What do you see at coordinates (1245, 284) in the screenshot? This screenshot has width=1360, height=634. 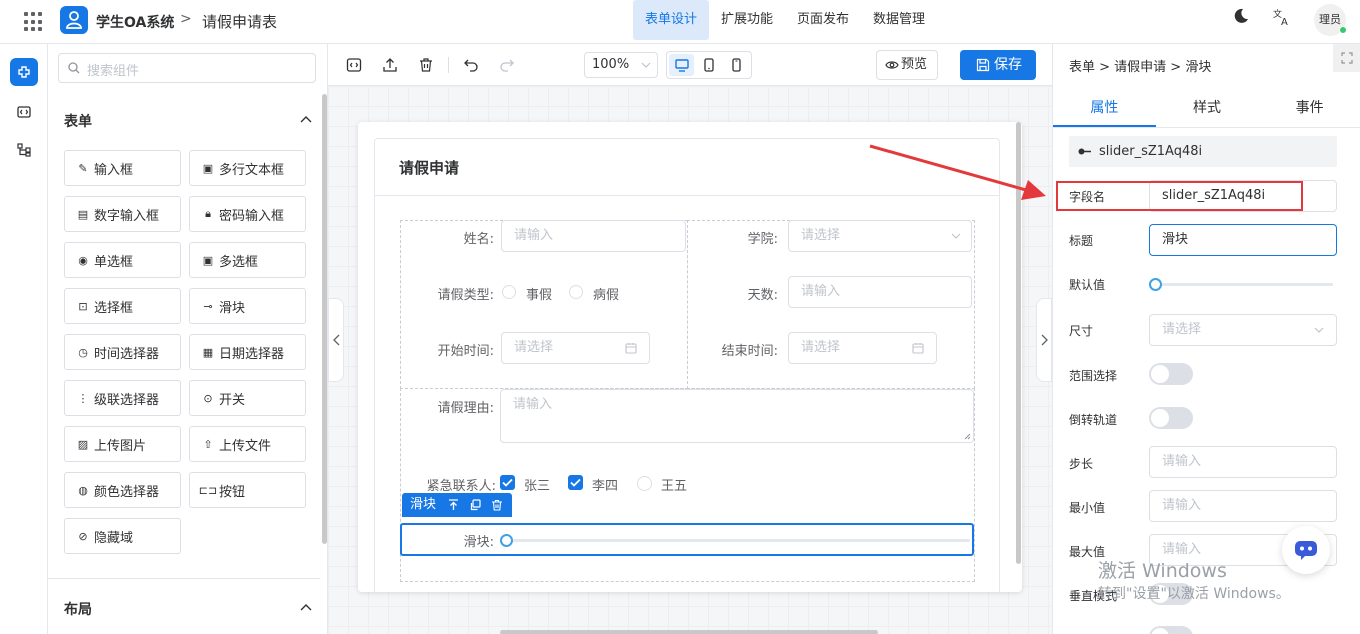 I see `default-value-slider-track` at bounding box center [1245, 284].